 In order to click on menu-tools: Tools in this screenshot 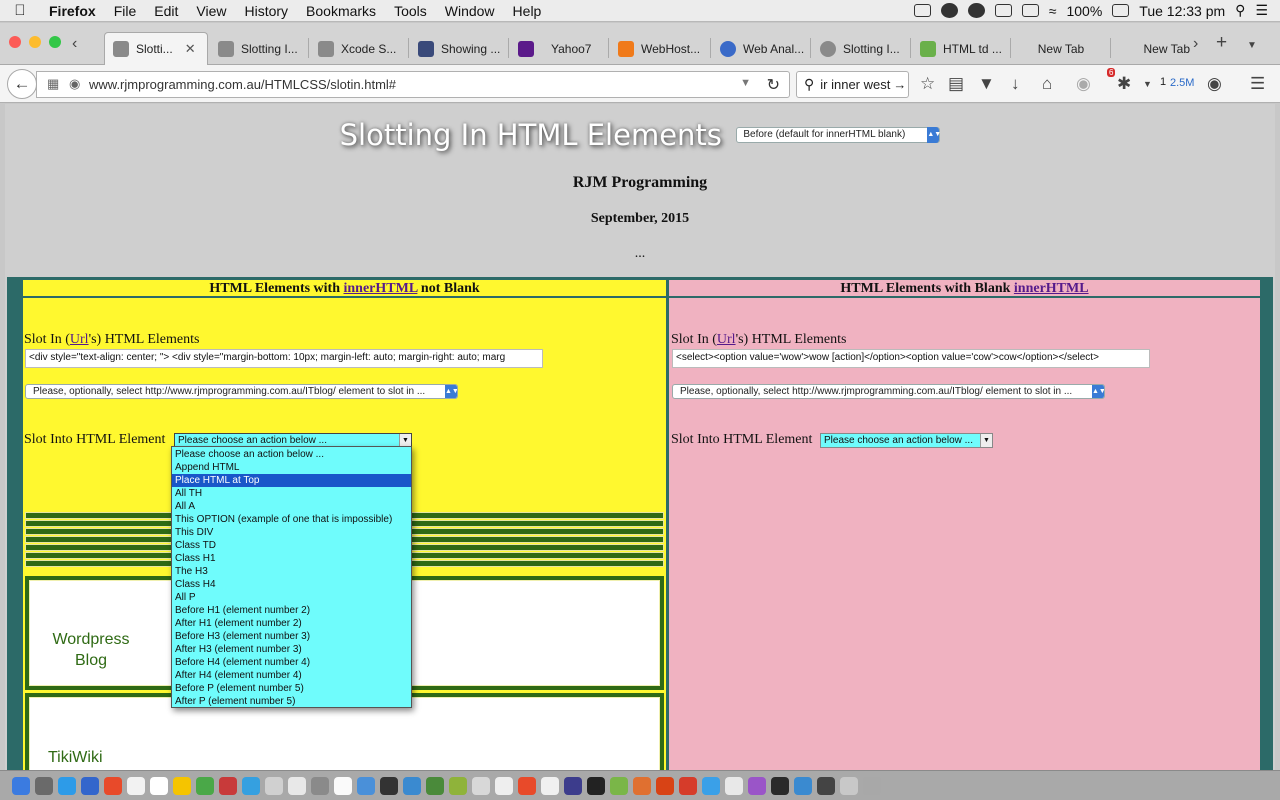, I will do `click(410, 11)`.